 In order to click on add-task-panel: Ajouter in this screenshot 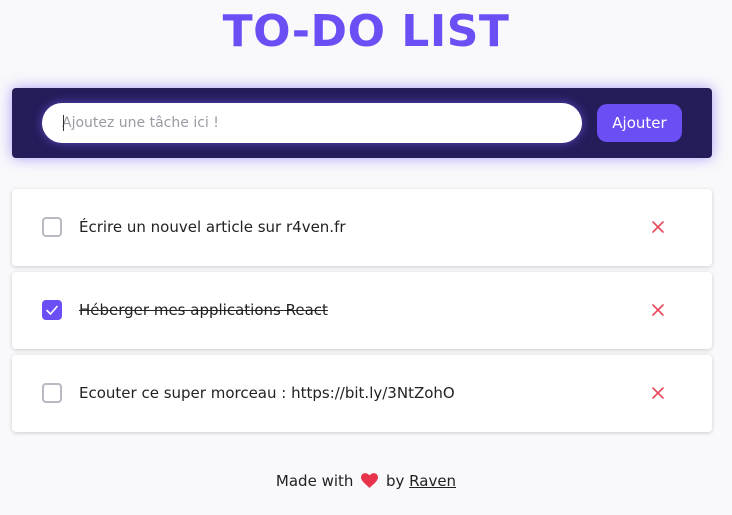, I will do `click(362, 123)`.